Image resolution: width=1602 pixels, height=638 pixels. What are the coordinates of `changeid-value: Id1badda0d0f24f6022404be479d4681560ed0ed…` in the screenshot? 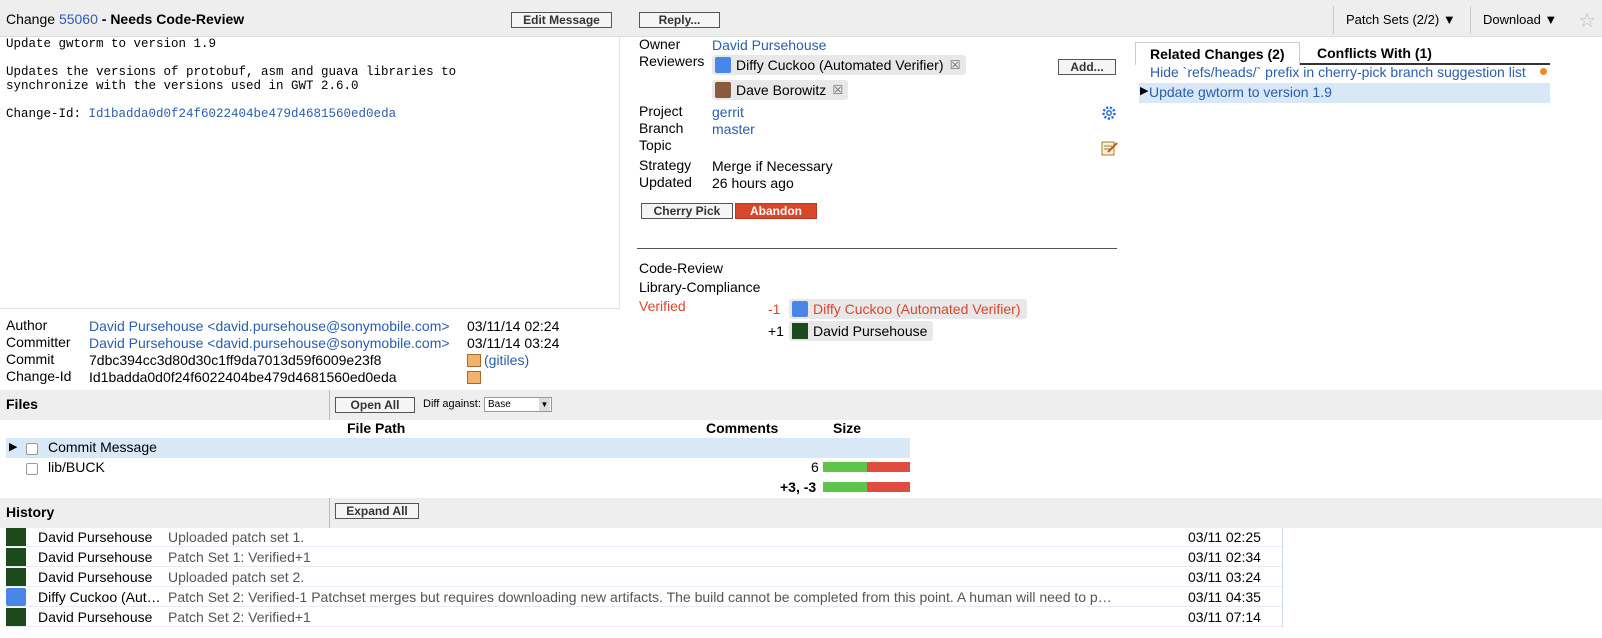 It's located at (243, 377).